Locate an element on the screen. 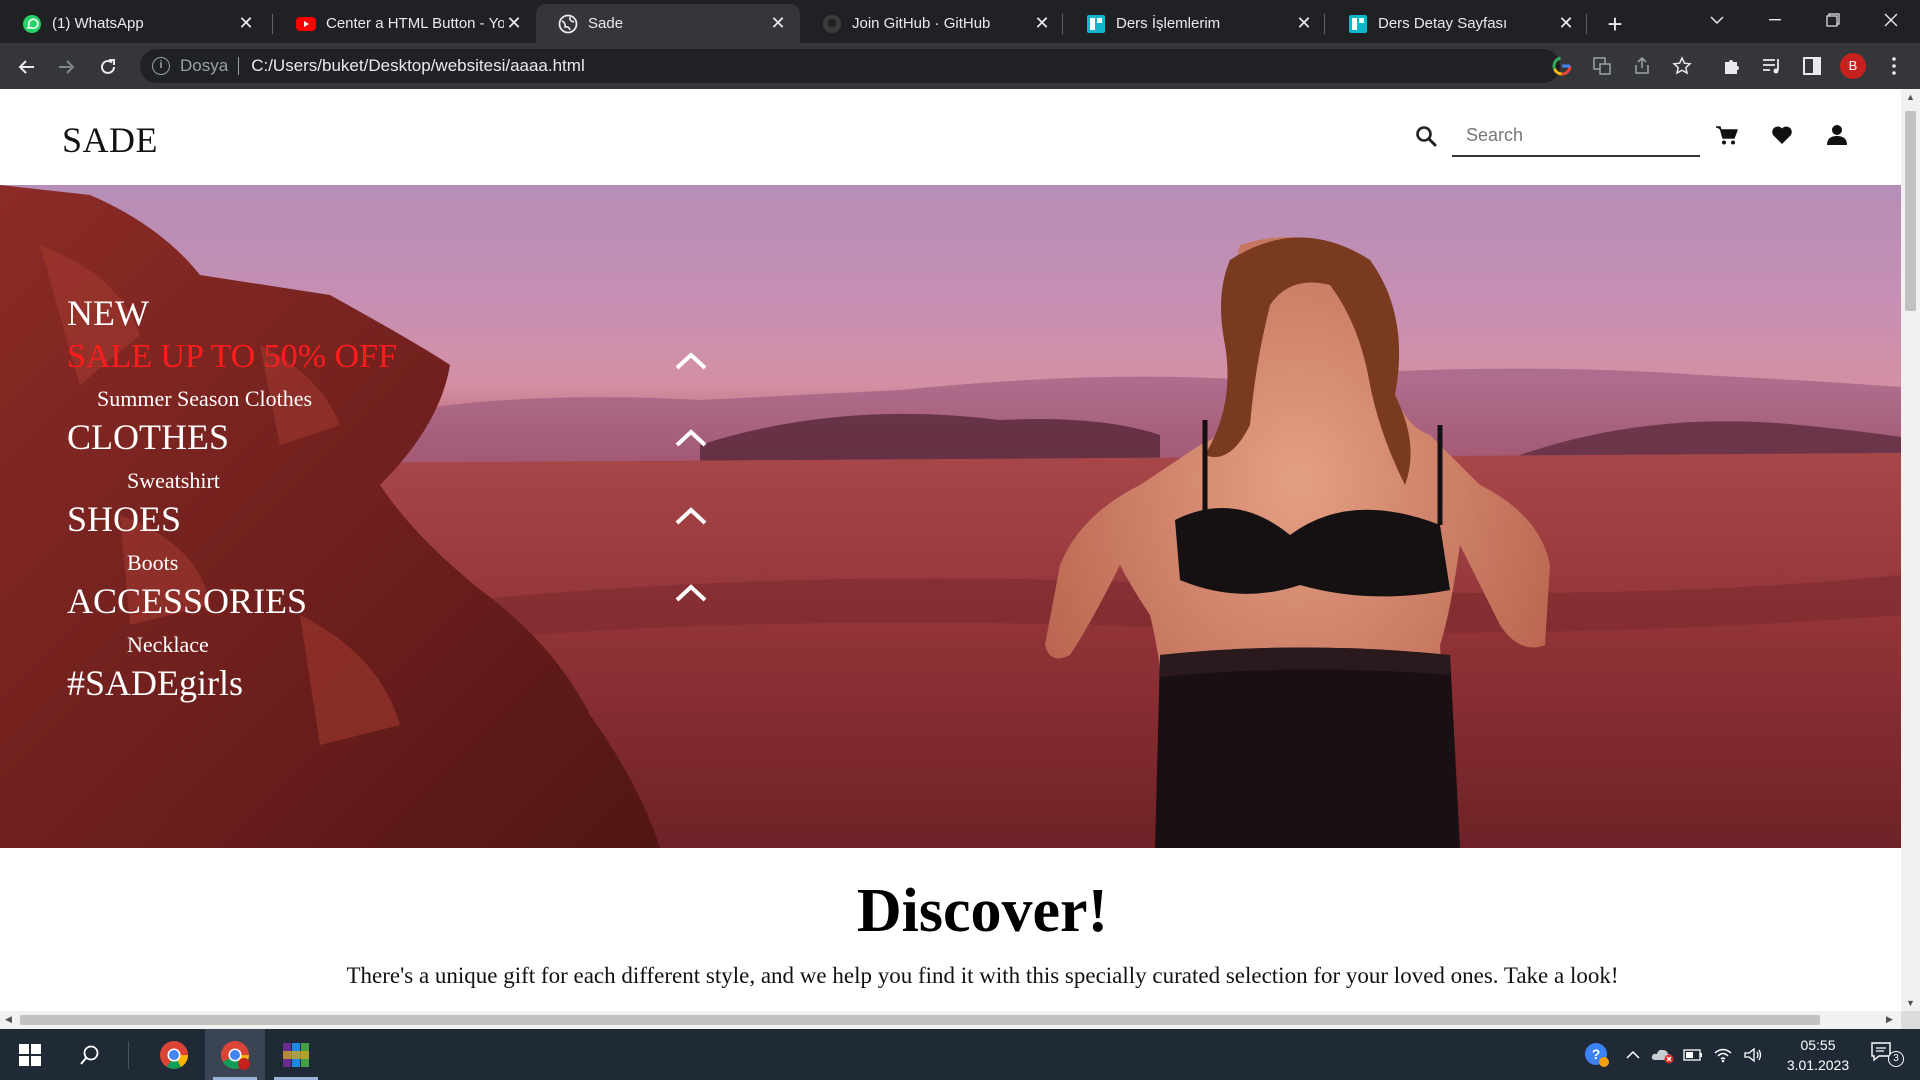 Image resolution: width=1920 pixels, height=1080 pixels. chrome-profile-app-icon is located at coordinates (235, 1054).